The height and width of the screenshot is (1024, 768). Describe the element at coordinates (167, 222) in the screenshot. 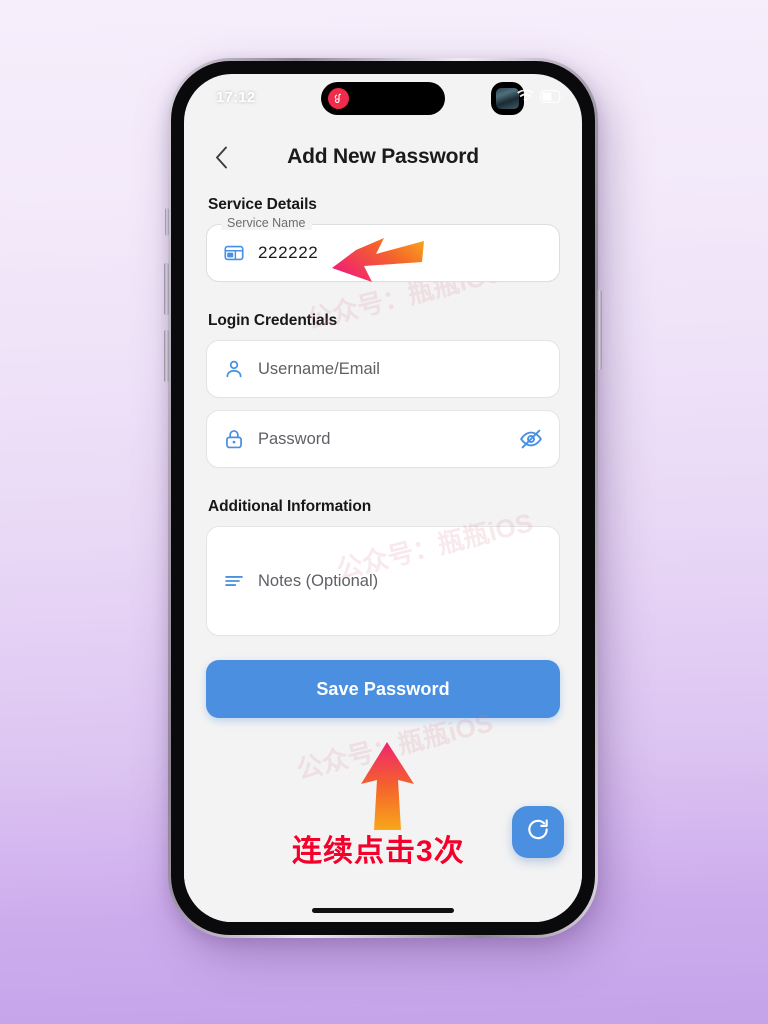

I see `silent-switch` at that location.